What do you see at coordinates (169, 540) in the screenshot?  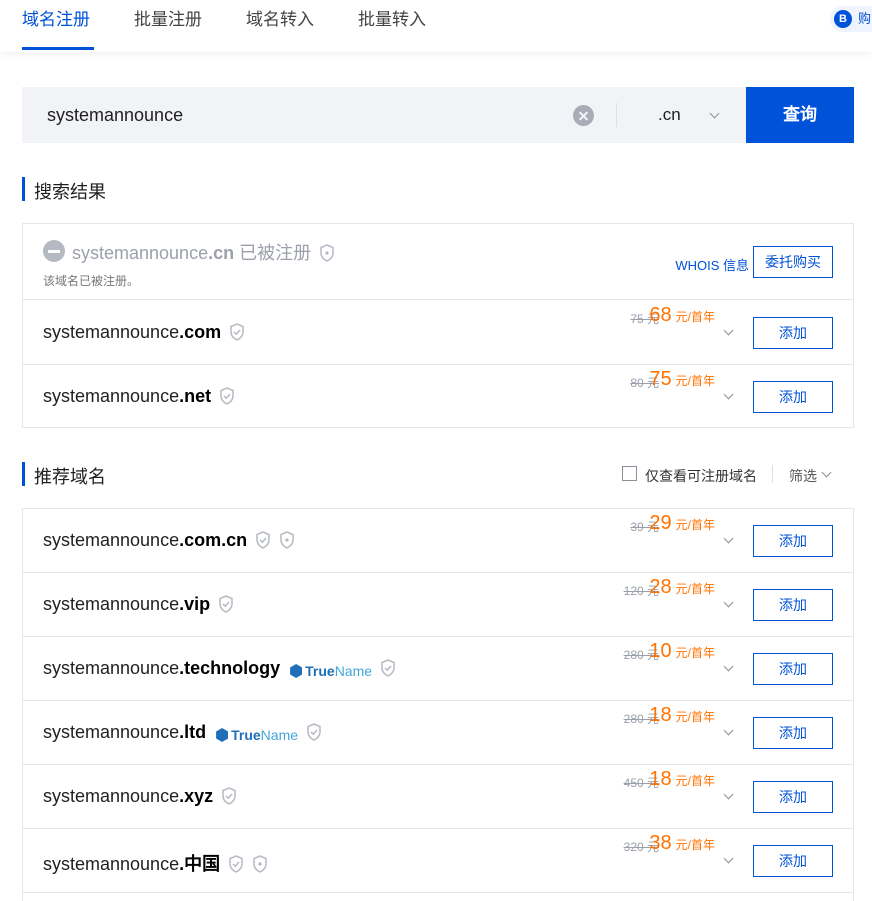 I see `domain-name: systemannounce.com.cn` at bounding box center [169, 540].